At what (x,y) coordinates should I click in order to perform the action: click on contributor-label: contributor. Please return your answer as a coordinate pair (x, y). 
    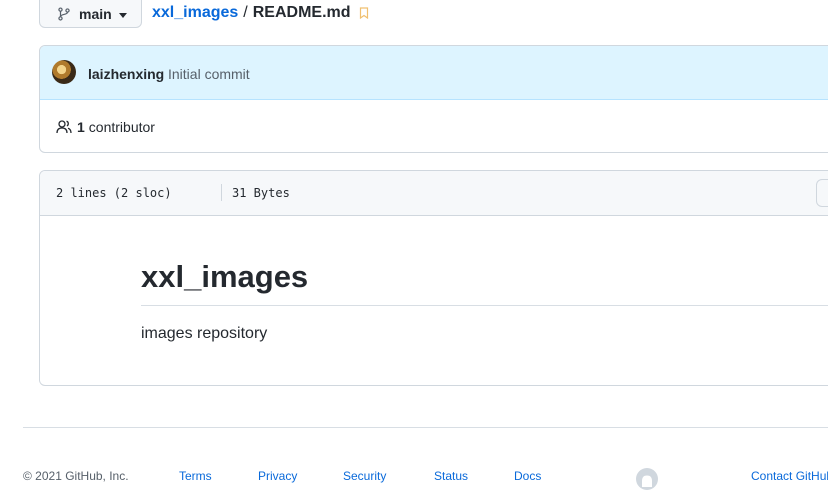
    Looking at the image, I should click on (121, 127).